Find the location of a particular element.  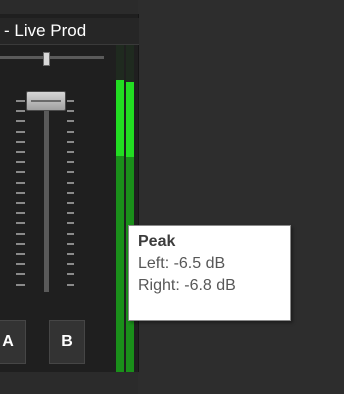

tooltip-title: Peak is located at coordinates (157, 241).